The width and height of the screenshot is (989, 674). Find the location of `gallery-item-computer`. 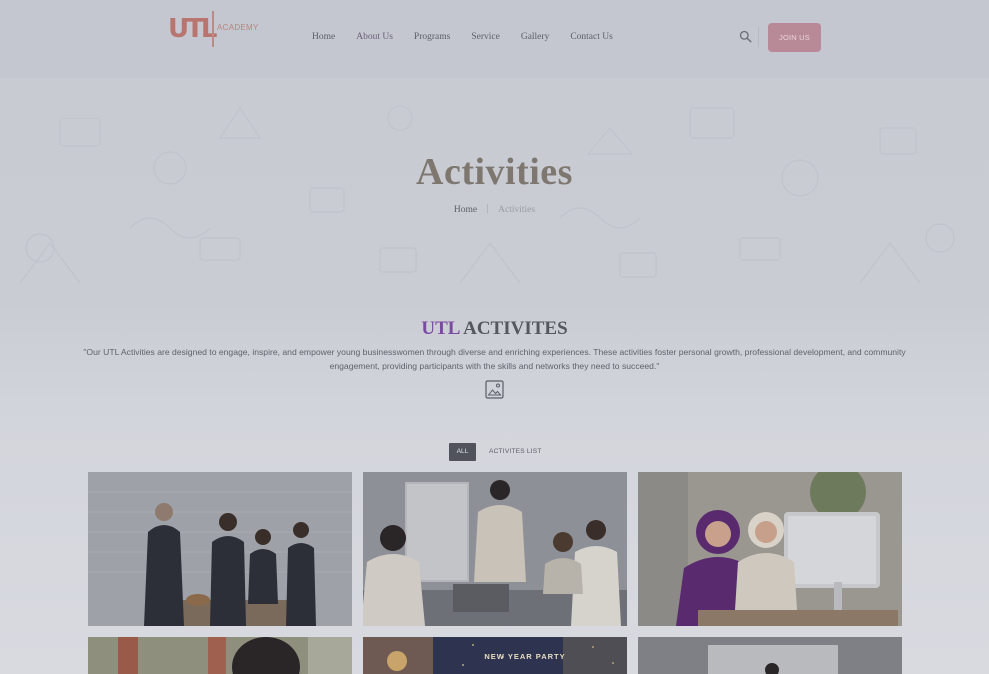

gallery-item-computer is located at coordinates (770, 549).